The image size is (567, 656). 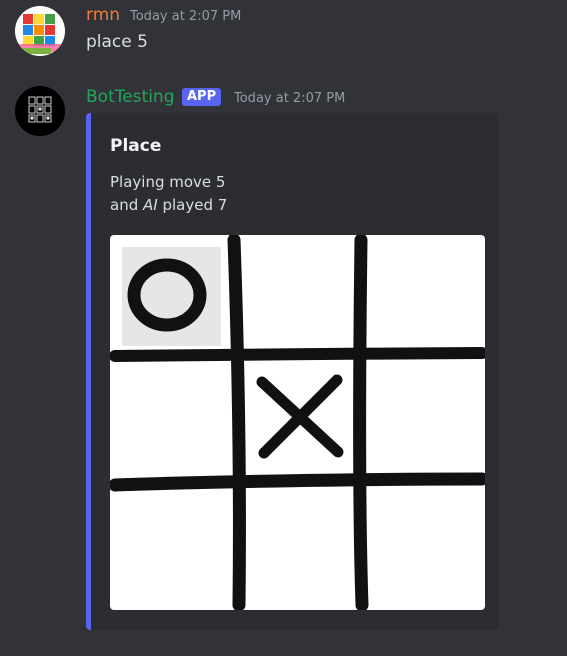 I want to click on message-text-rmn: place 5, so click(x=117, y=42).